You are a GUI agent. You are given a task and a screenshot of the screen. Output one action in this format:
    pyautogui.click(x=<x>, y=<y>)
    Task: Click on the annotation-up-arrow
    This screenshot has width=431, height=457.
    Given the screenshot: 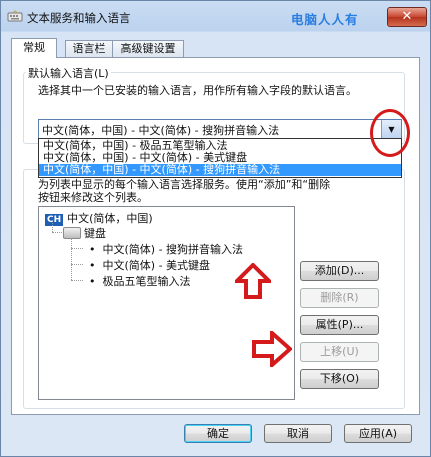 What is the action you would take?
    pyautogui.click(x=253, y=281)
    